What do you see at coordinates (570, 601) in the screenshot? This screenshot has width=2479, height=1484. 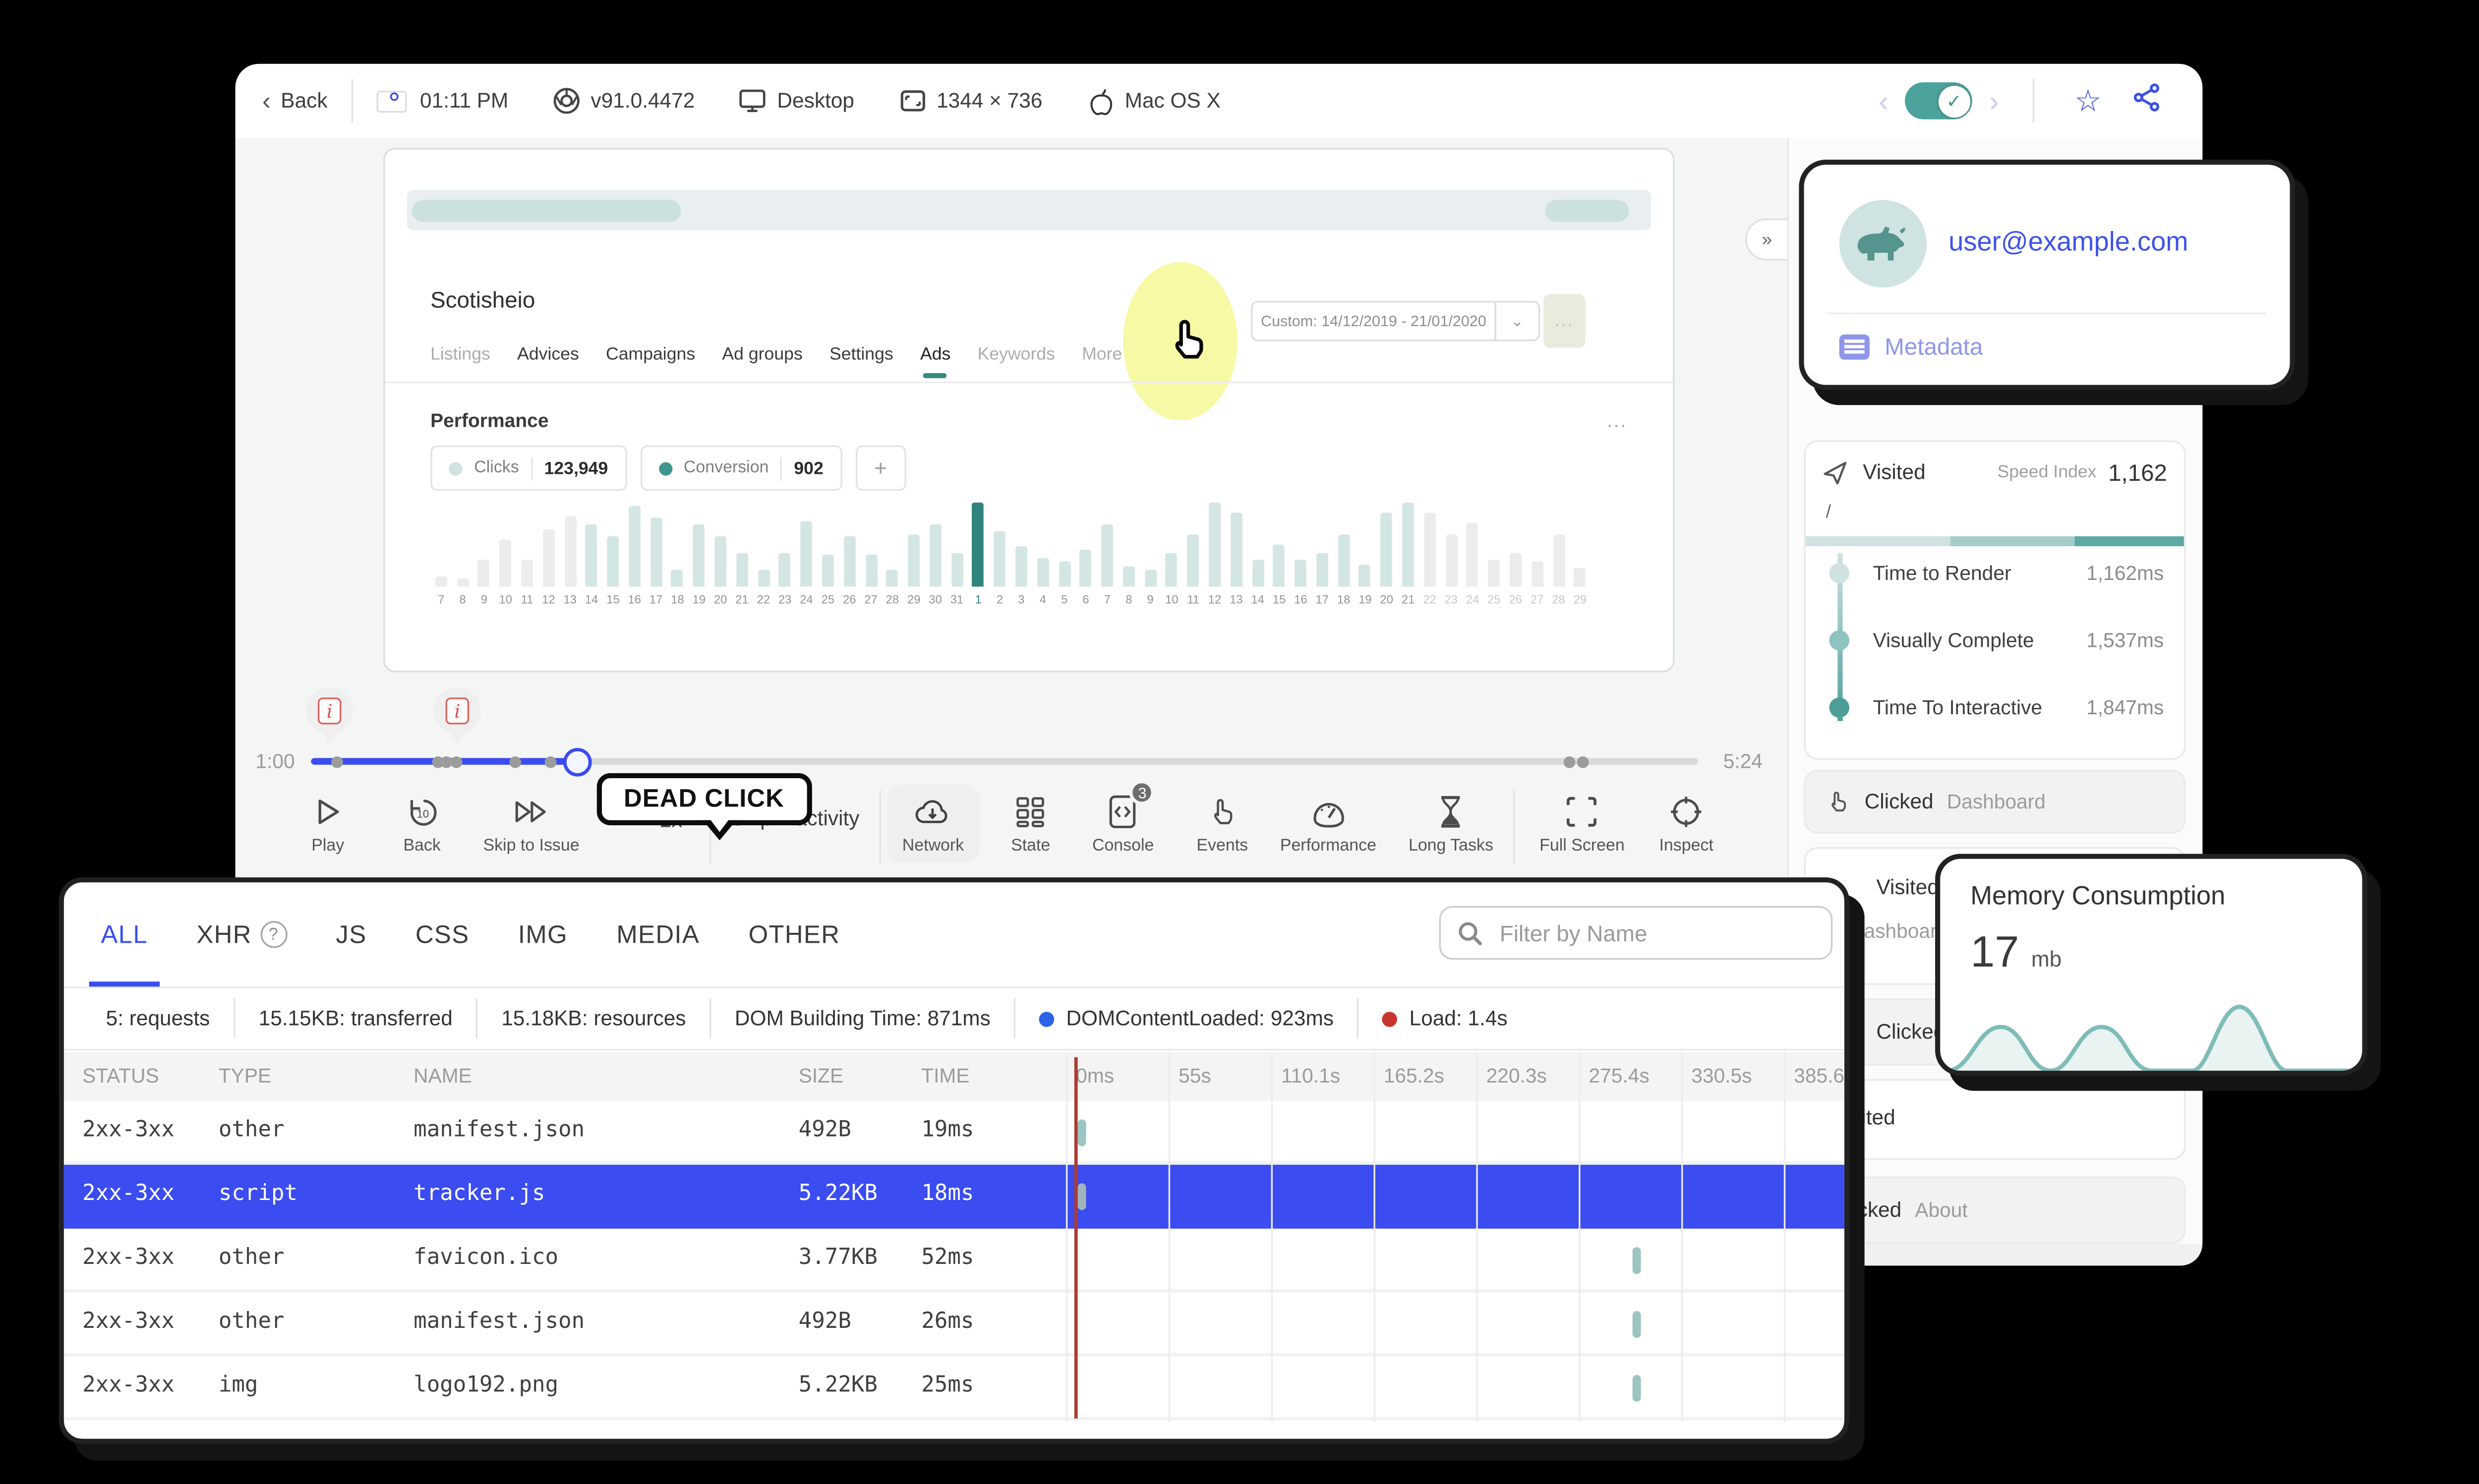 I see `chart-x-label: 13` at bounding box center [570, 601].